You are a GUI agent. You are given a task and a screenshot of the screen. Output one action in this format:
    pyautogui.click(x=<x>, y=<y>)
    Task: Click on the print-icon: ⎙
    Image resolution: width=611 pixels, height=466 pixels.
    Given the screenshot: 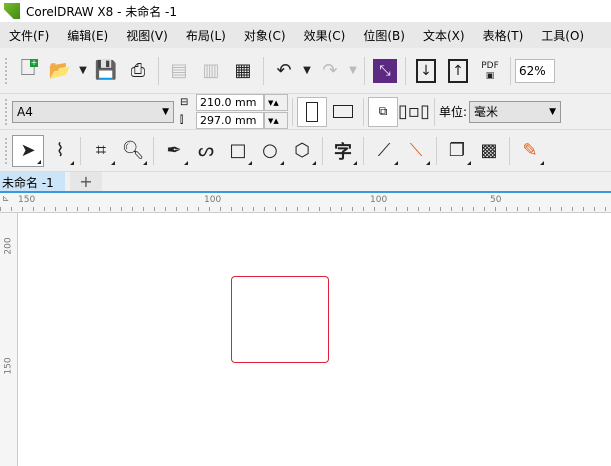 What is the action you would take?
    pyautogui.click(x=138, y=71)
    